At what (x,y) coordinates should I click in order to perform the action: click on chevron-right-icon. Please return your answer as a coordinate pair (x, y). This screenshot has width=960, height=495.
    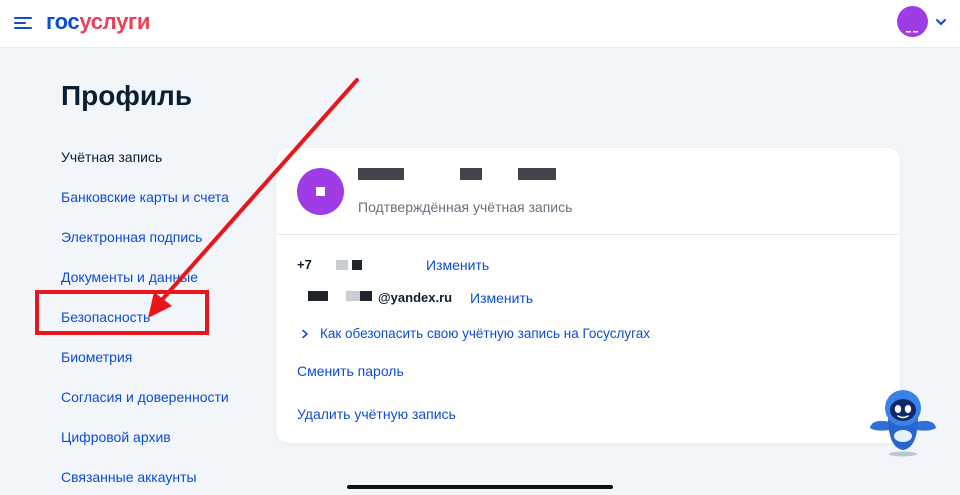
    Looking at the image, I should click on (305, 334).